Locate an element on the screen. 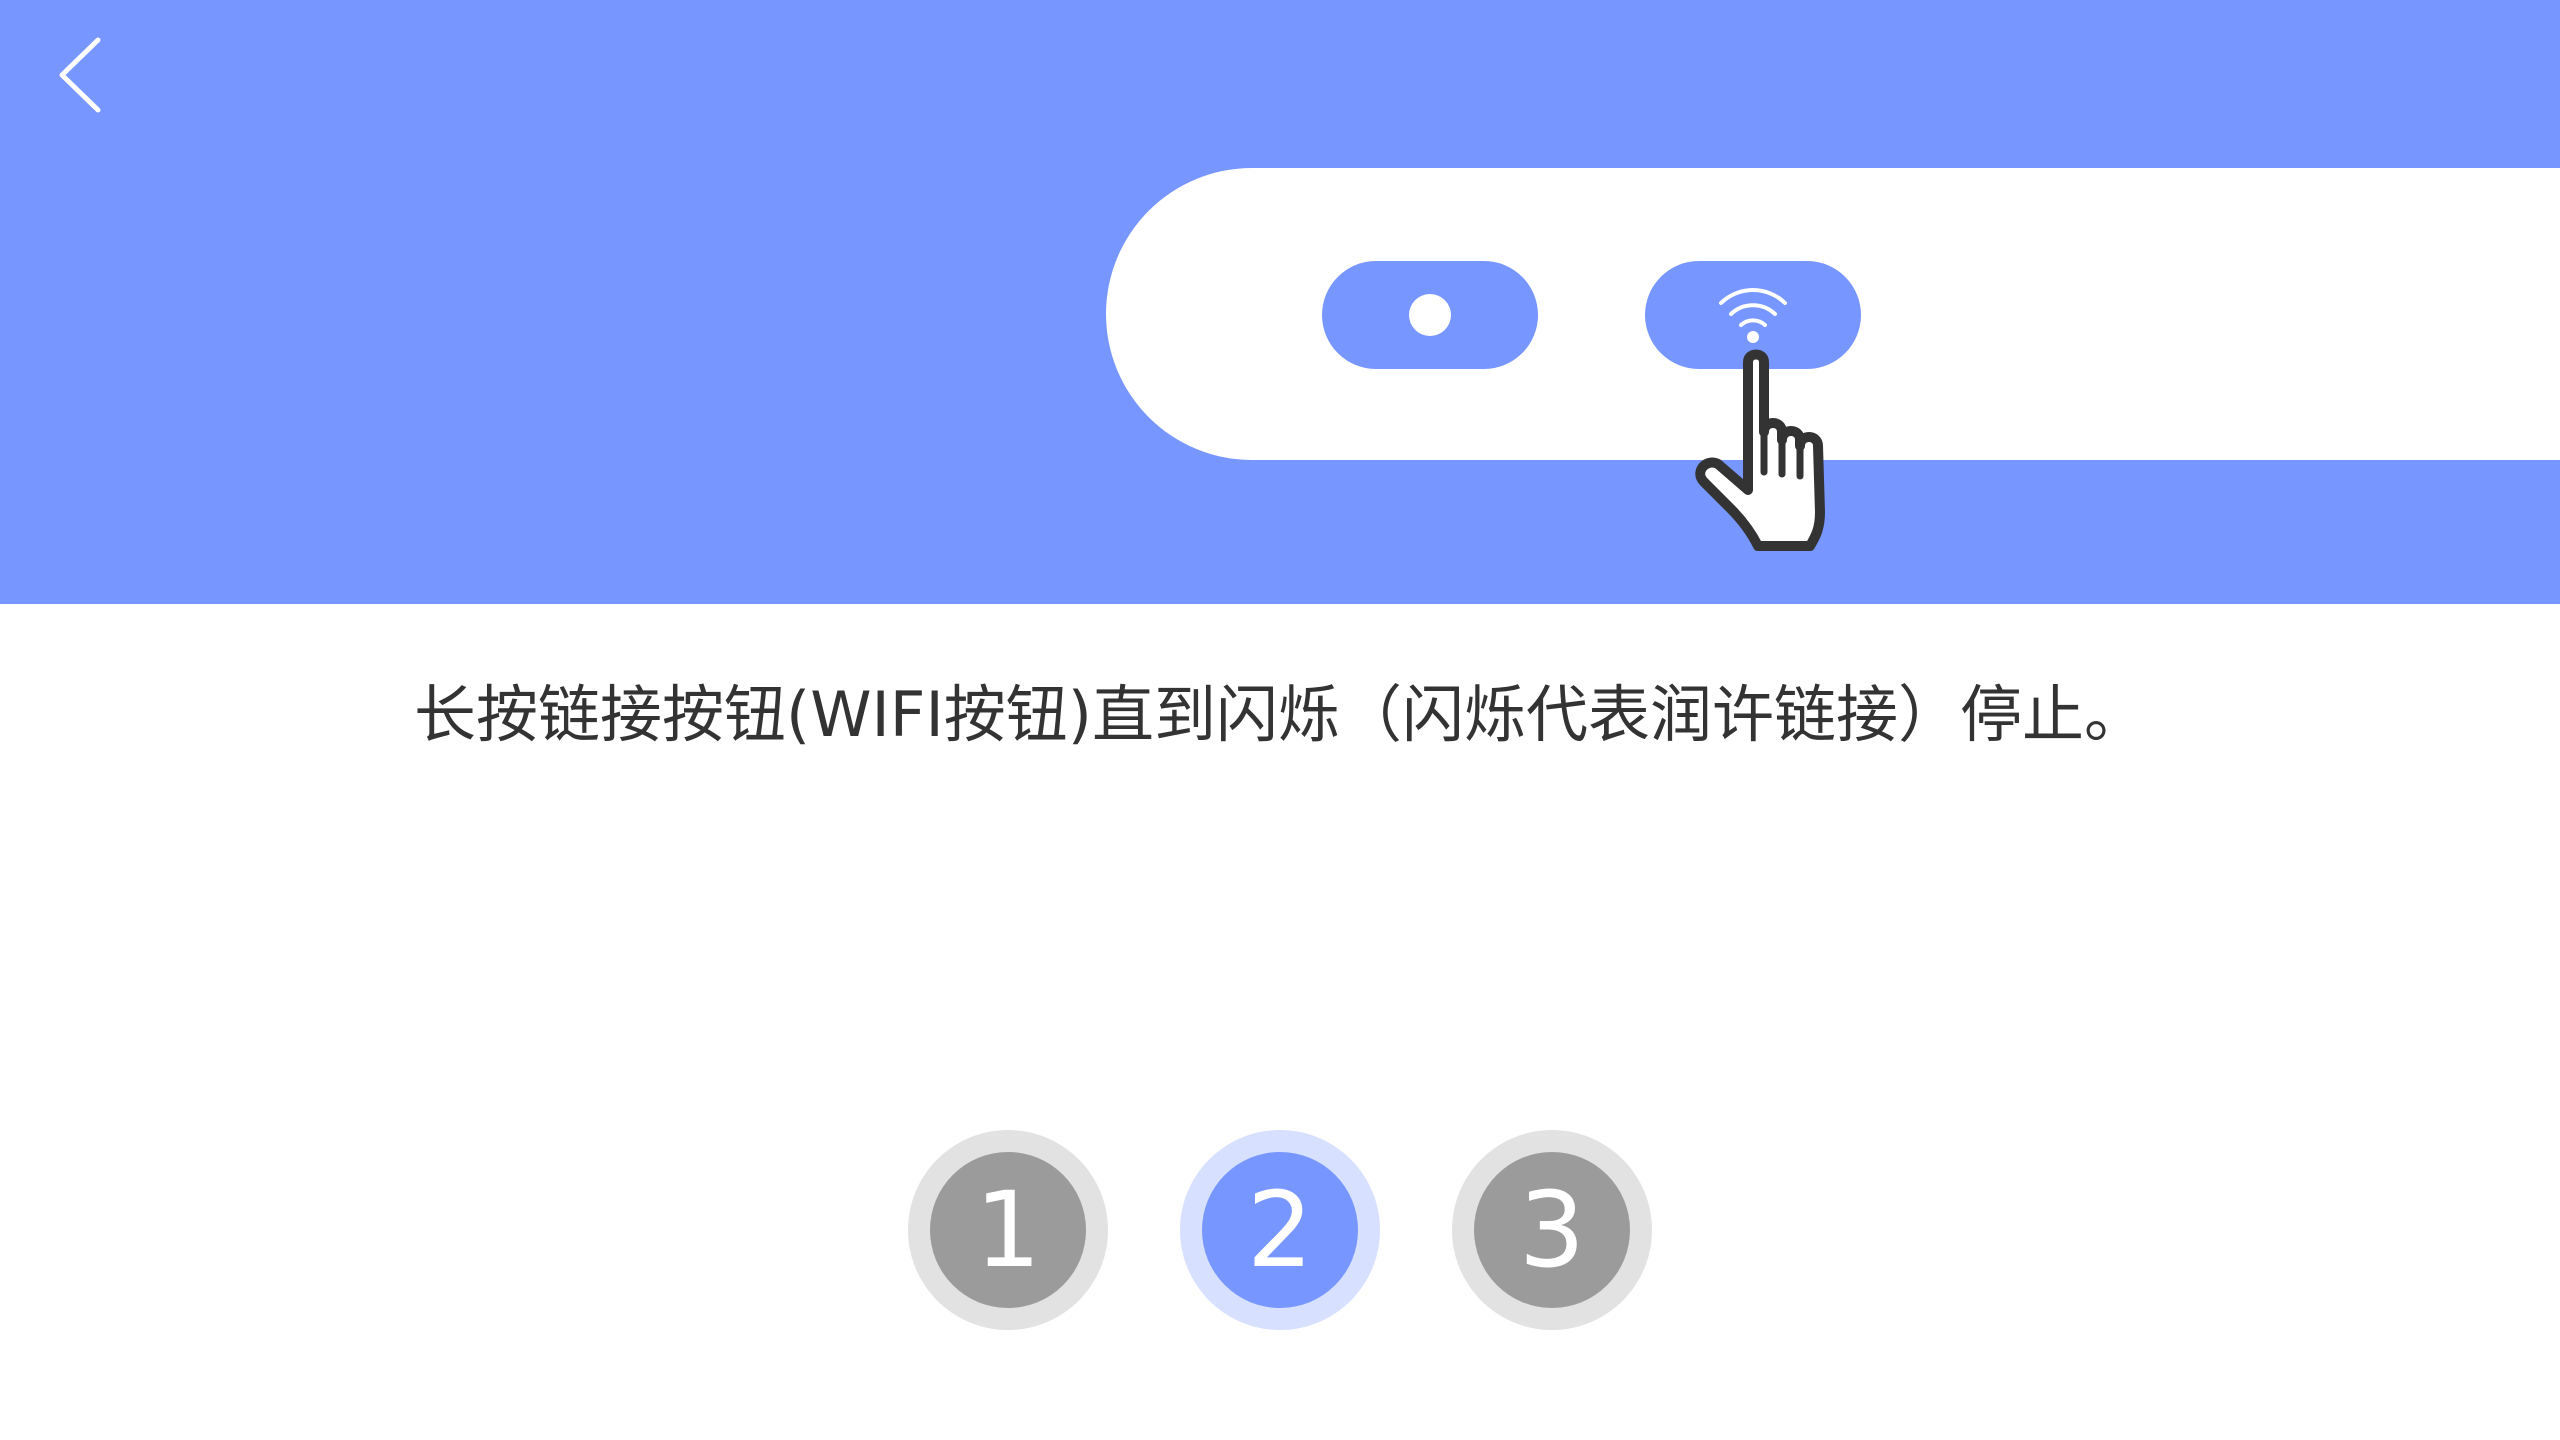 Image resolution: width=2560 pixels, height=1440 pixels. step-indicator: 1 2 3 is located at coordinates (1280, 1230).